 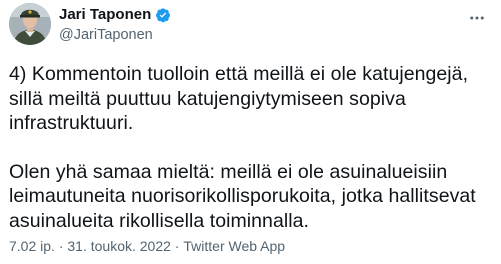 I want to click on verified-badge-icon, so click(x=163, y=15).